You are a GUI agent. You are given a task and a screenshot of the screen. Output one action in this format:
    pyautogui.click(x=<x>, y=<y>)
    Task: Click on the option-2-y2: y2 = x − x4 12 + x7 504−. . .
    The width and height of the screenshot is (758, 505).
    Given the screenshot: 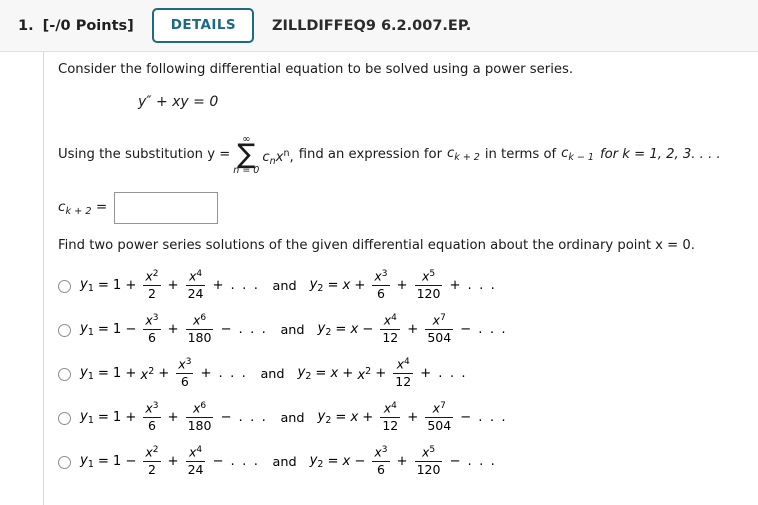 What is the action you would take?
    pyautogui.click(x=412, y=329)
    